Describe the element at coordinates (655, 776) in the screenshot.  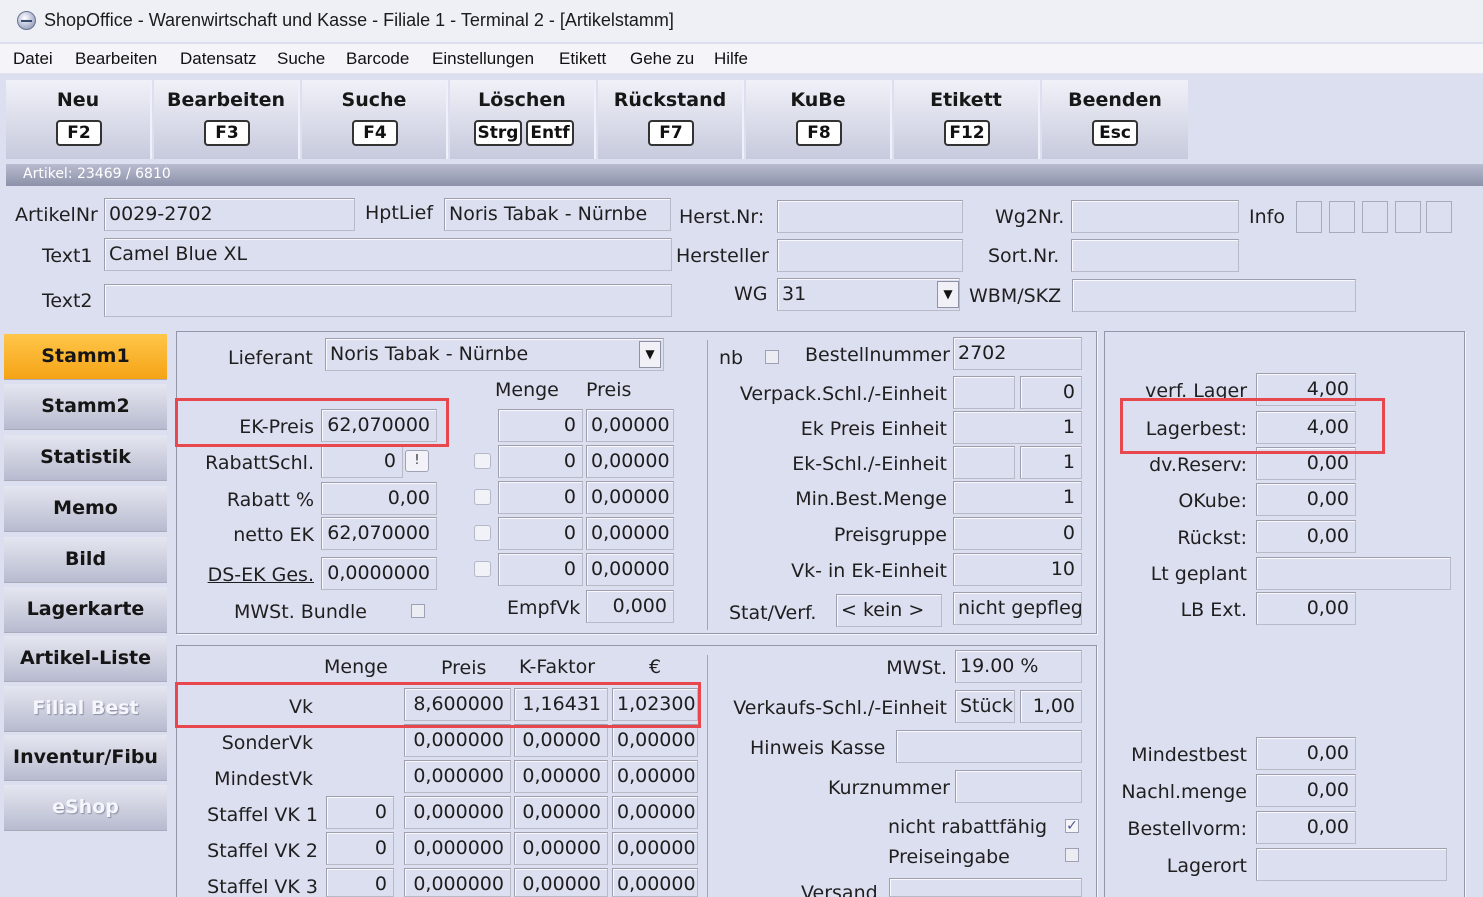
I see `mindestvk-euro-field: 0,00000` at that location.